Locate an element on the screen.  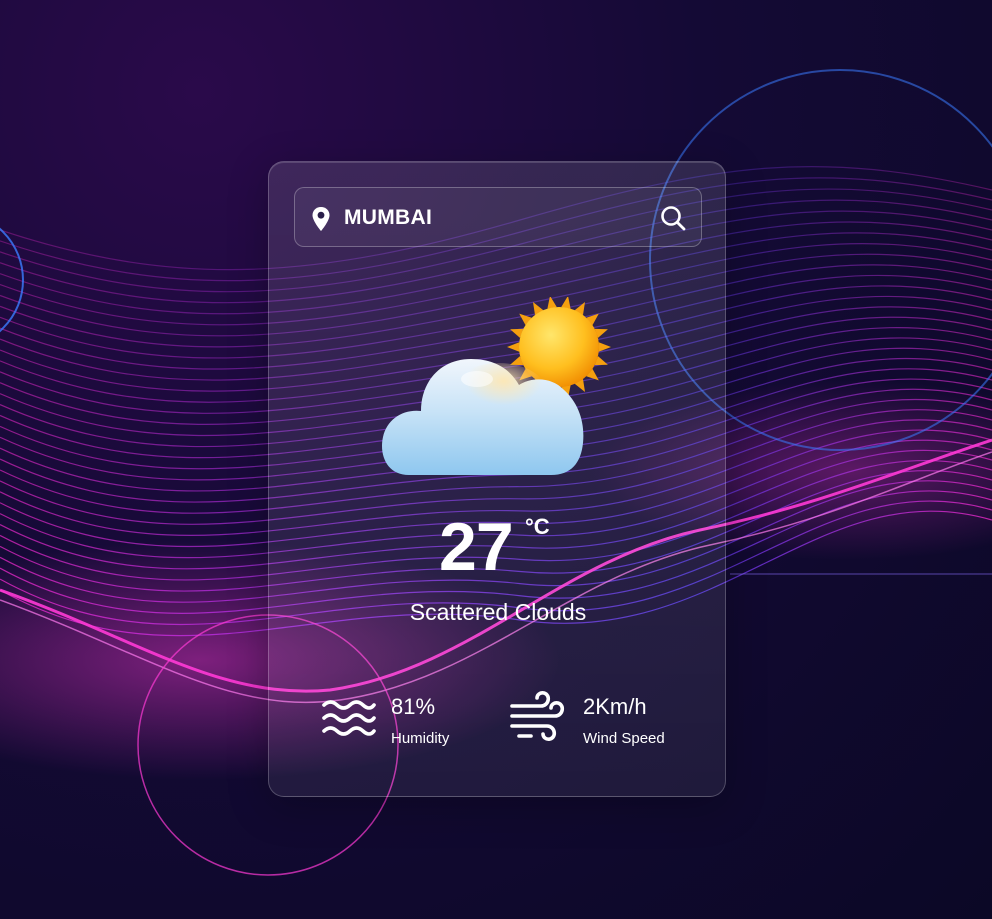
weather-condition: Scattered Clouds is located at coordinates (498, 612).